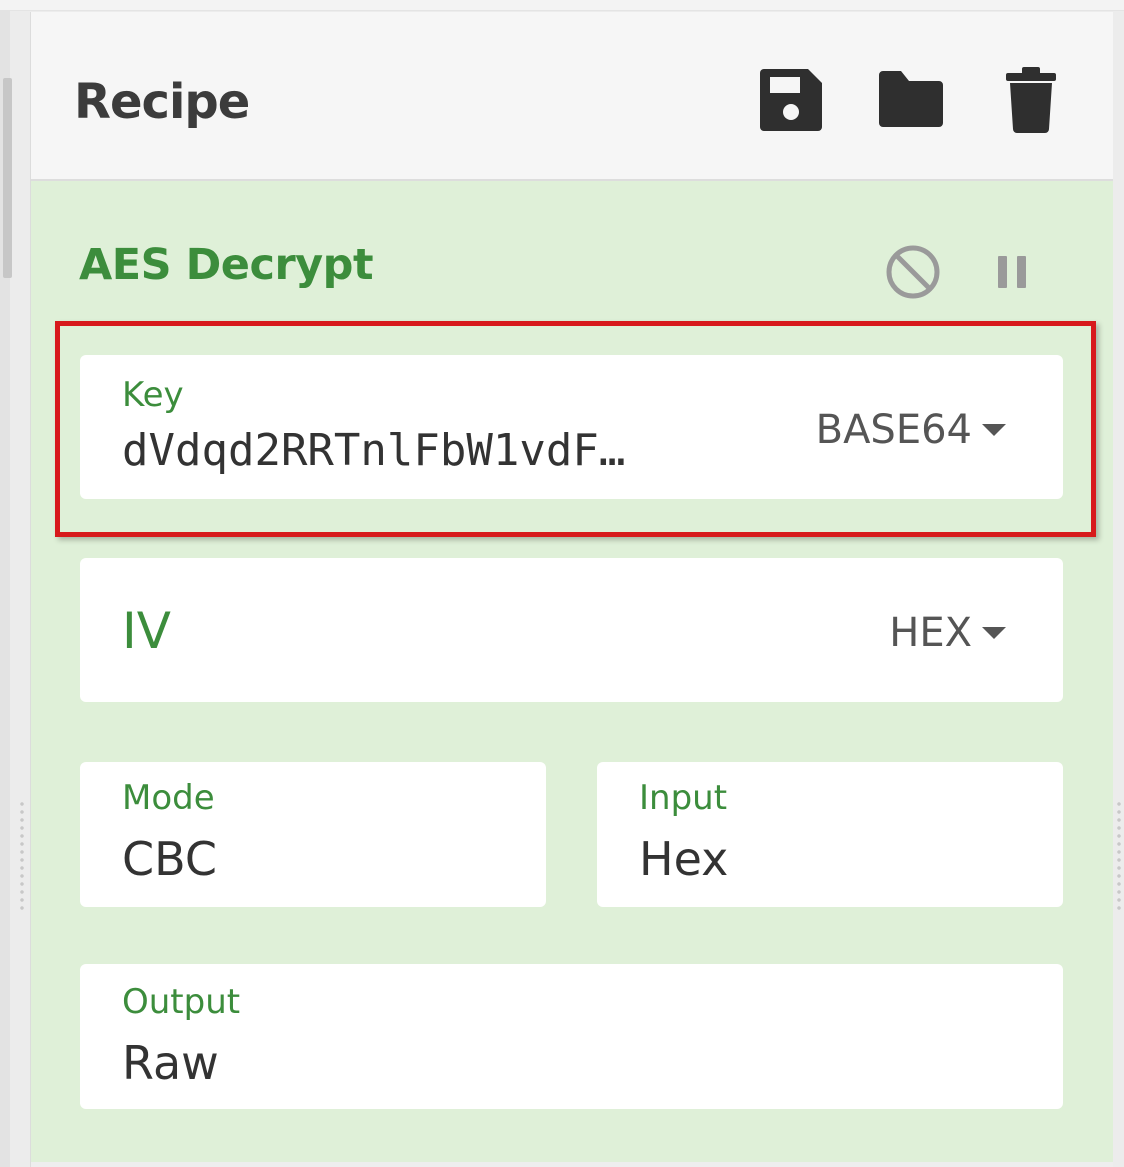 This screenshot has height=1167, width=1124. Describe the element at coordinates (162, 102) in the screenshot. I see `recipe-title: Recipe` at that location.